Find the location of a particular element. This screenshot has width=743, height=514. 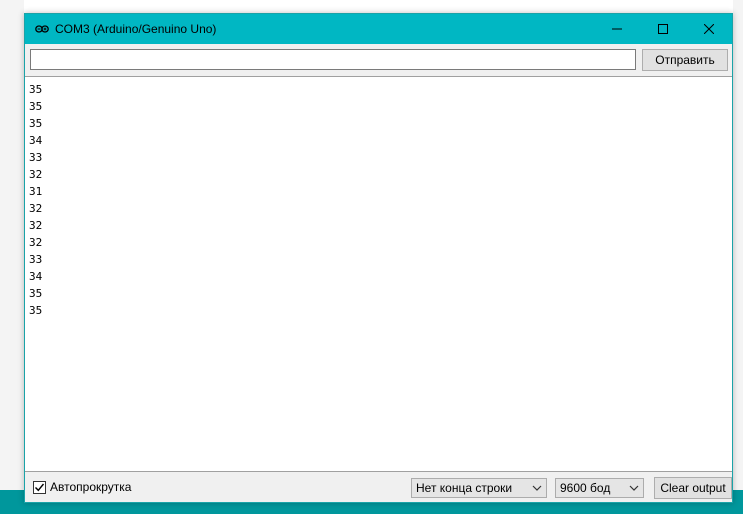

autoscroll-checkbox is located at coordinates (39, 487).